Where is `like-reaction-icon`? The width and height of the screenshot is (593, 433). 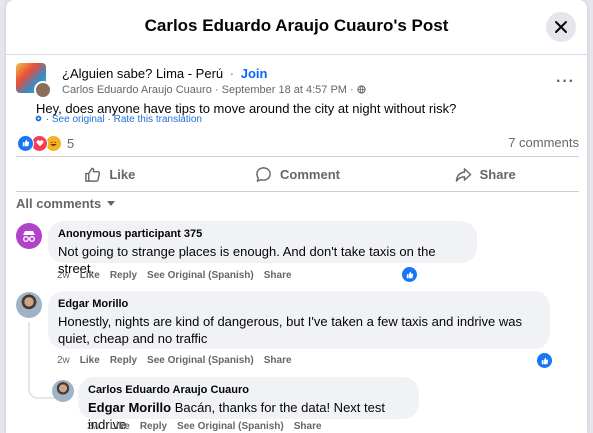 like-reaction-icon is located at coordinates (25, 143).